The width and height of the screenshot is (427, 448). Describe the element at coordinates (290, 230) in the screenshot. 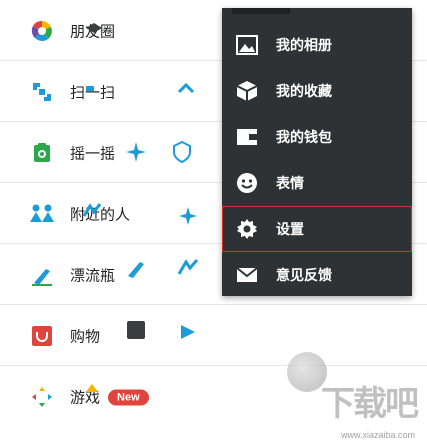

I see `menu-item-label: 设置` at that location.